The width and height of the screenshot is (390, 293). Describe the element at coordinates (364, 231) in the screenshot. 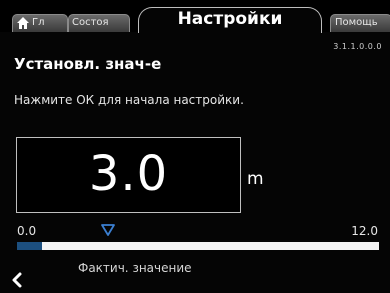

I see `scale-max-label: 12.0` at that location.